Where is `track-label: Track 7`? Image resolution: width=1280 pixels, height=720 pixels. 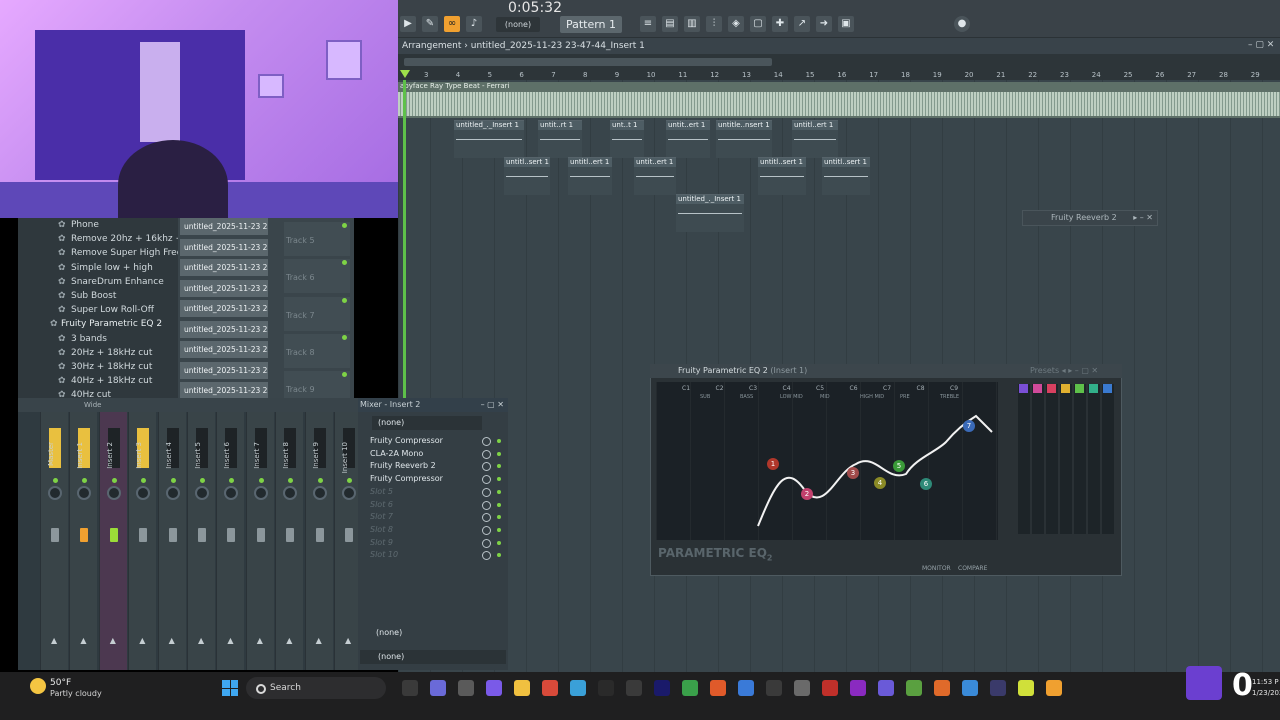 track-label: Track 7 is located at coordinates (317, 313).